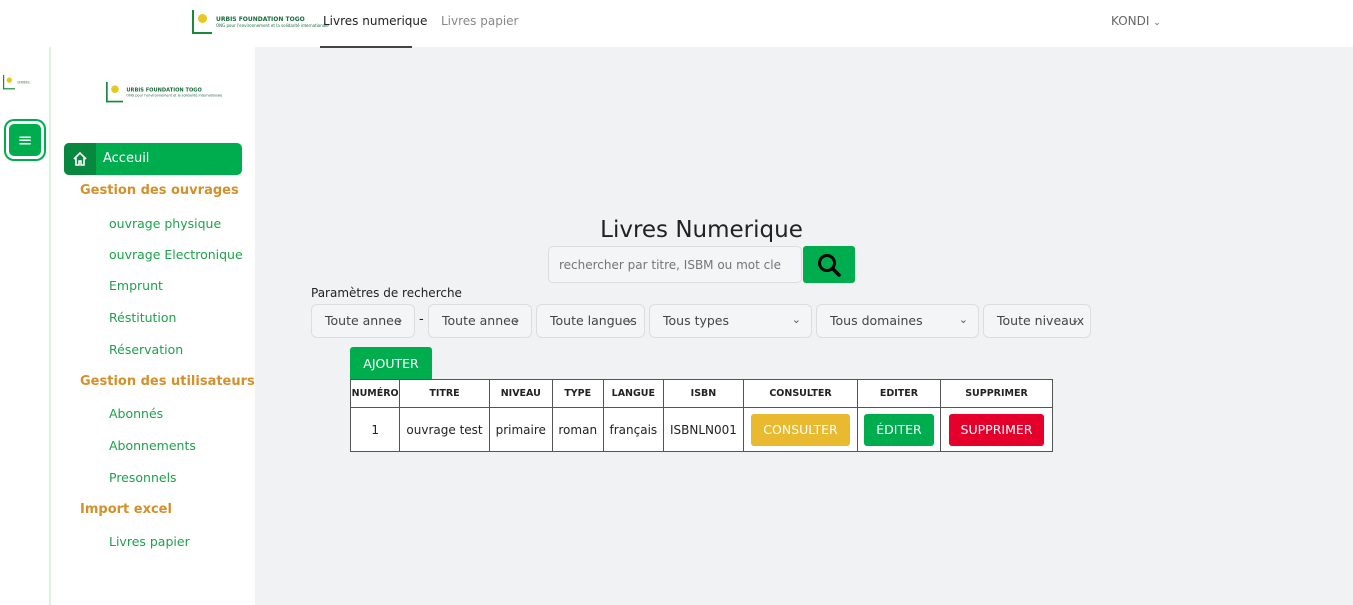 Image resolution: width=1353 pixels, height=605 pixels. Describe the element at coordinates (386, 293) in the screenshot. I see `params-label: Paramètres de recherche` at that location.